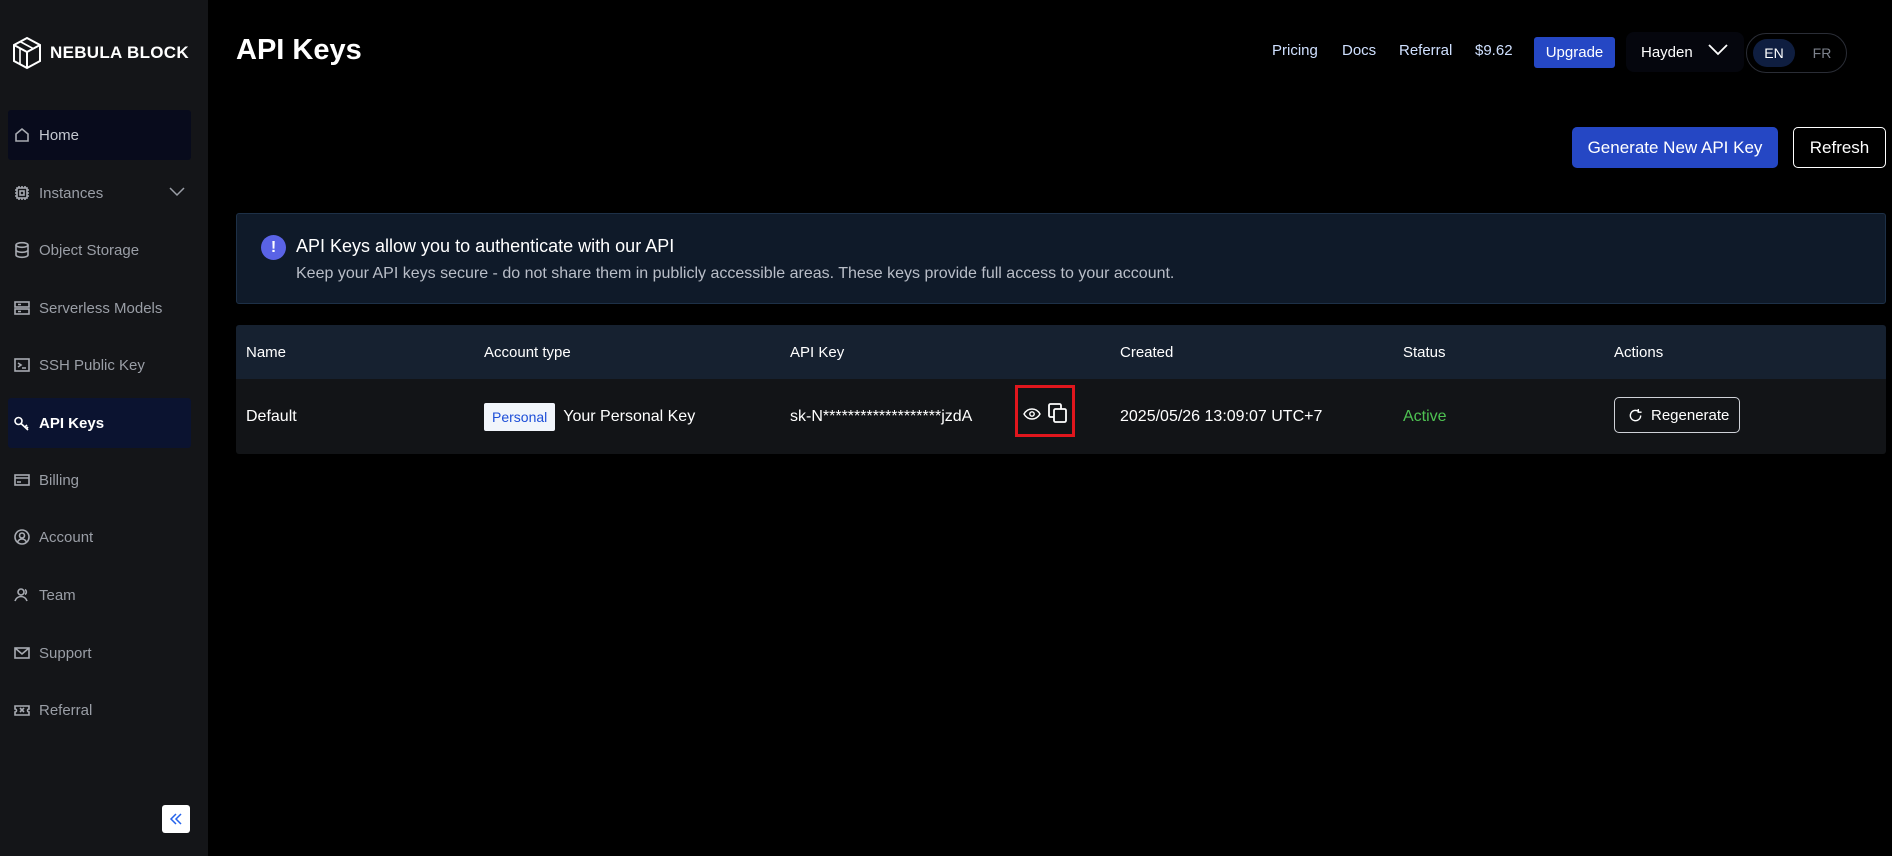 This screenshot has height=856, width=1892. Describe the element at coordinates (27, 53) in the screenshot. I see `cube-logo-icon` at that location.